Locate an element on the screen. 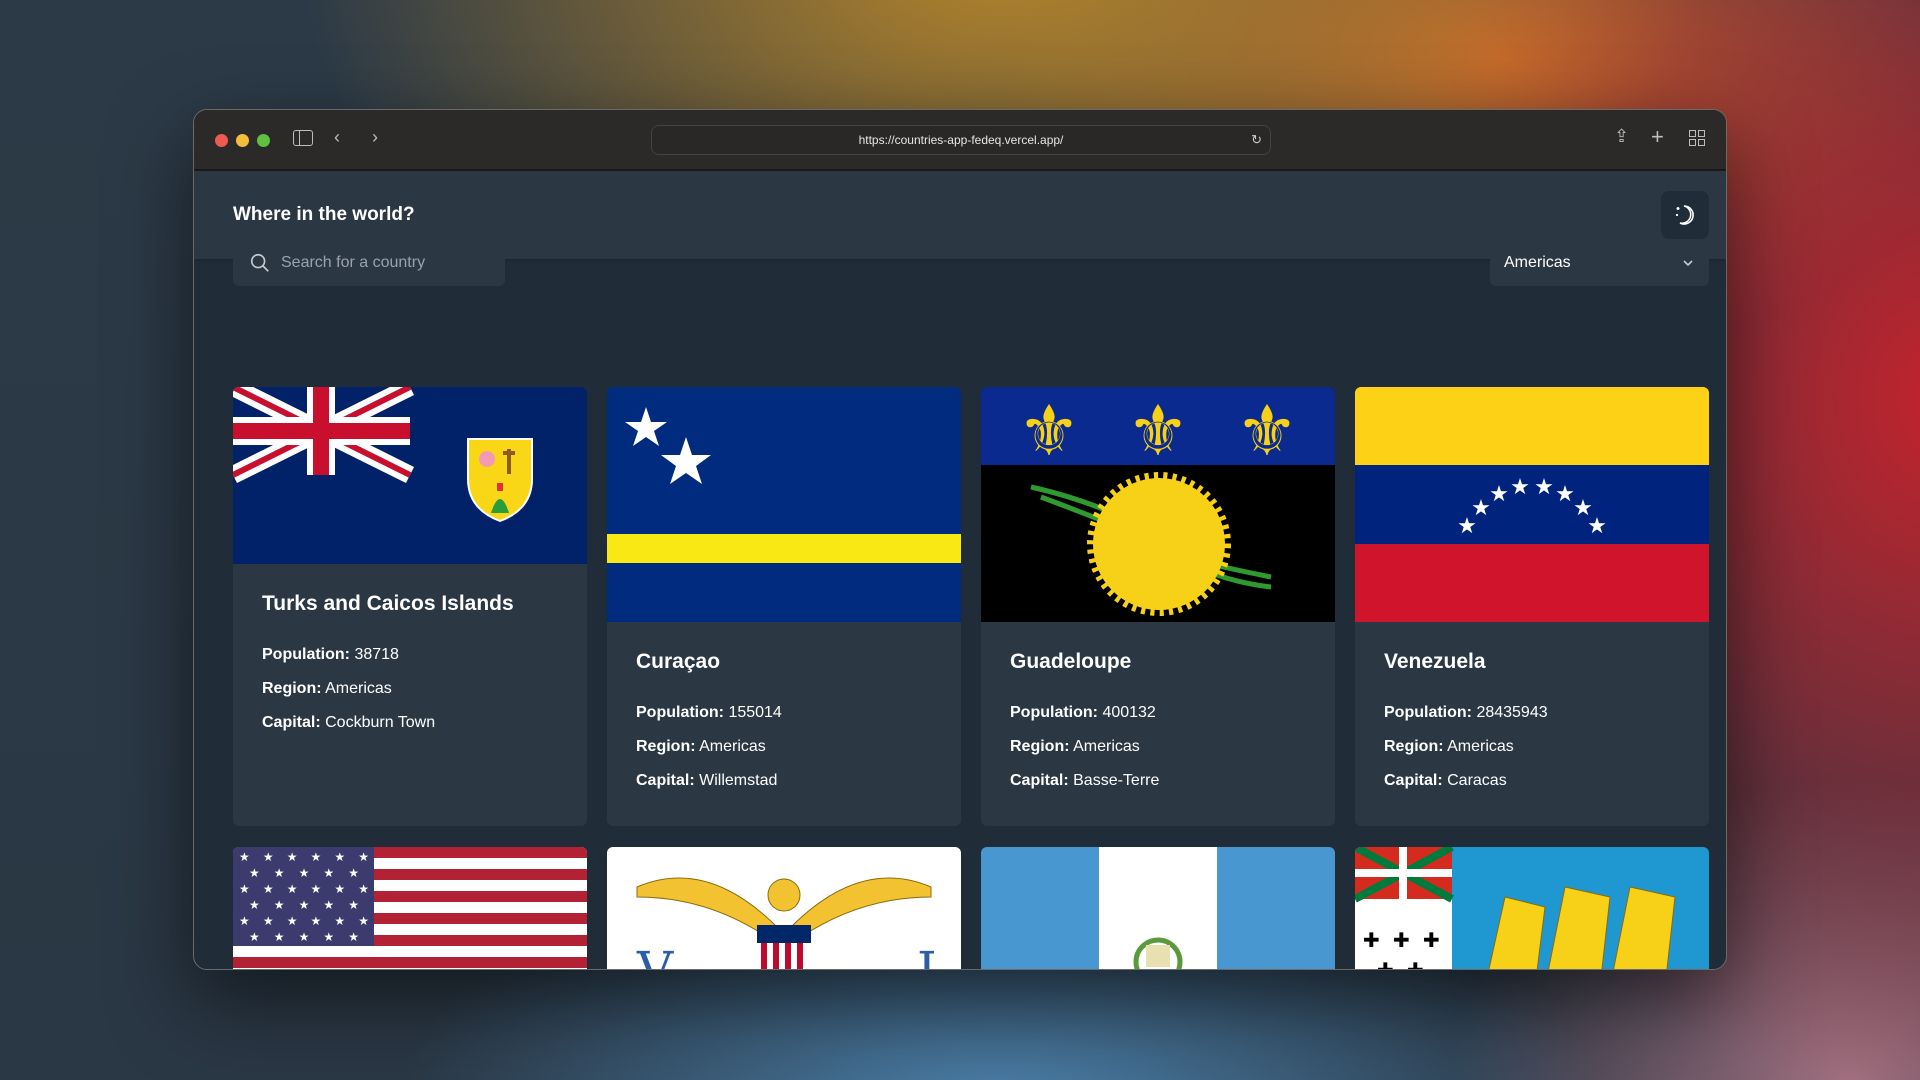 This screenshot has height=1080, width=1920. country-population: Population: 38718 is located at coordinates (330, 654).